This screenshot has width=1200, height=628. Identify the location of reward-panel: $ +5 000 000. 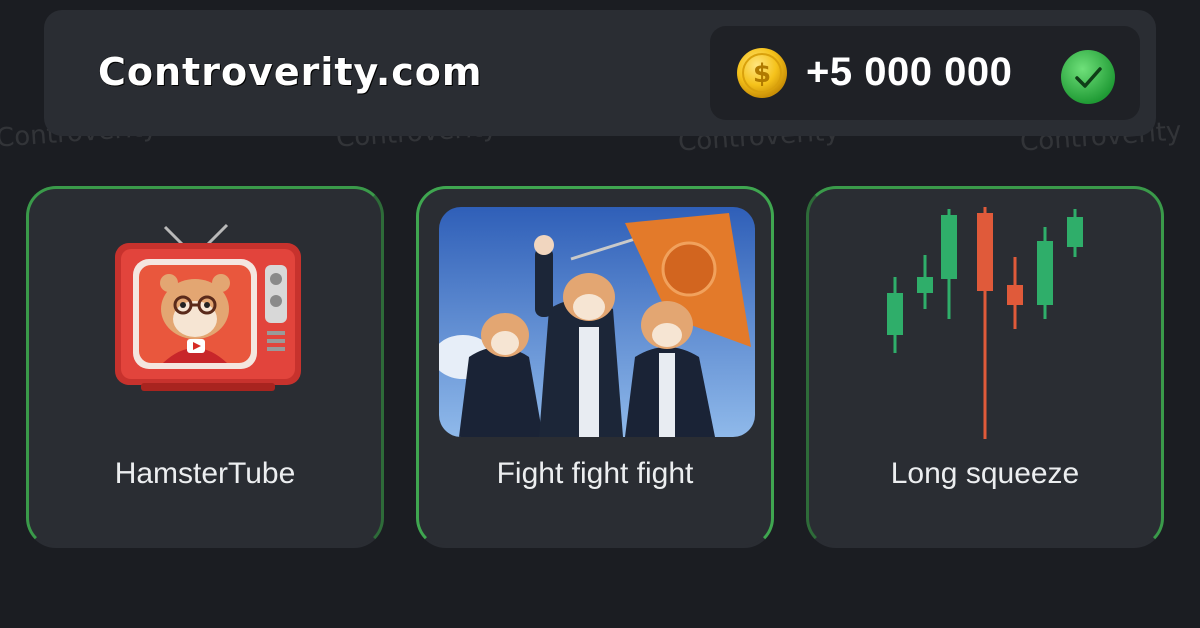
(925, 73).